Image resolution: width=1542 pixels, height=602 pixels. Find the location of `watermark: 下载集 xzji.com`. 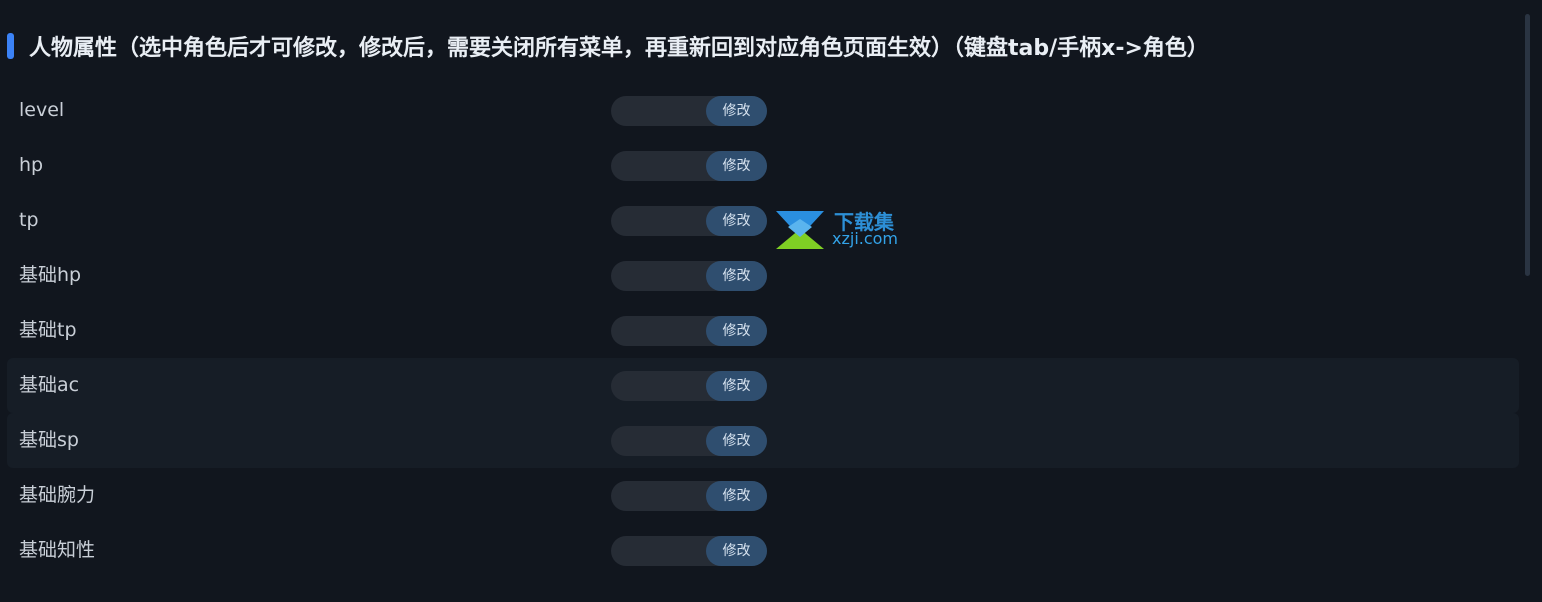

watermark: 下载集 xzji.com is located at coordinates (846, 229).